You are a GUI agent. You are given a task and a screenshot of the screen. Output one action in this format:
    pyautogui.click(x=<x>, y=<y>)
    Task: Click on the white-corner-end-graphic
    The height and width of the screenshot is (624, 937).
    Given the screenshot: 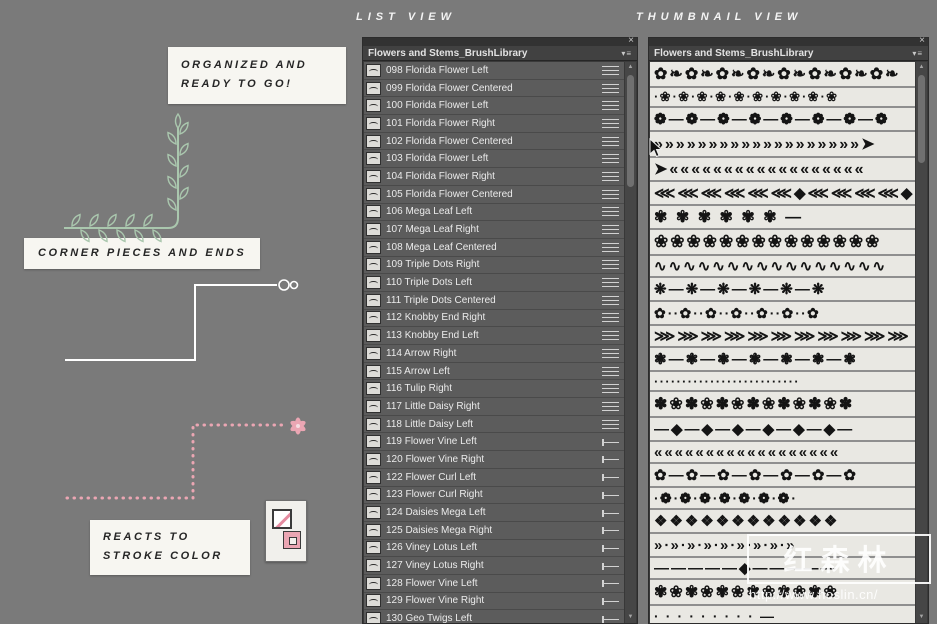 What is the action you would take?
    pyautogui.click(x=185, y=324)
    